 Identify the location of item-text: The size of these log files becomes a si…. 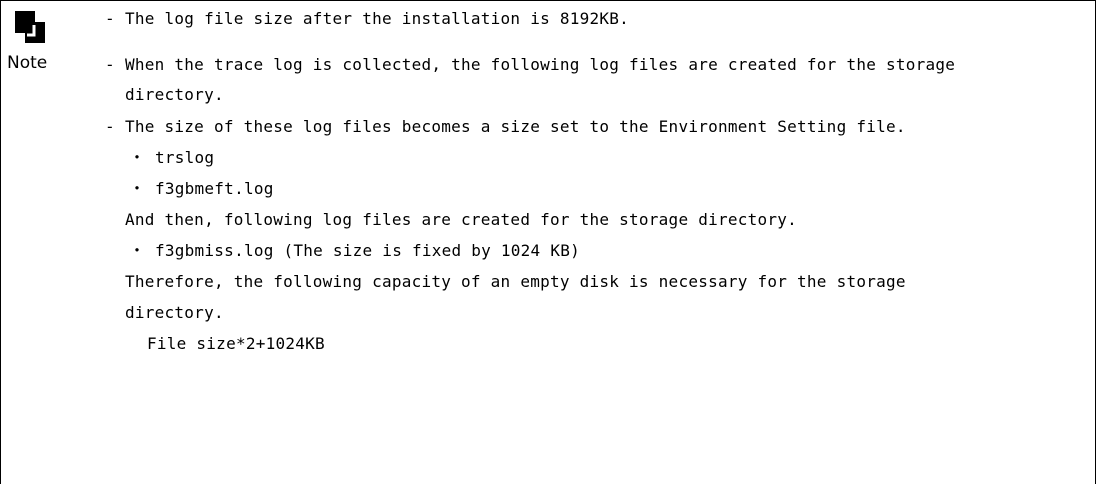
(515, 126).